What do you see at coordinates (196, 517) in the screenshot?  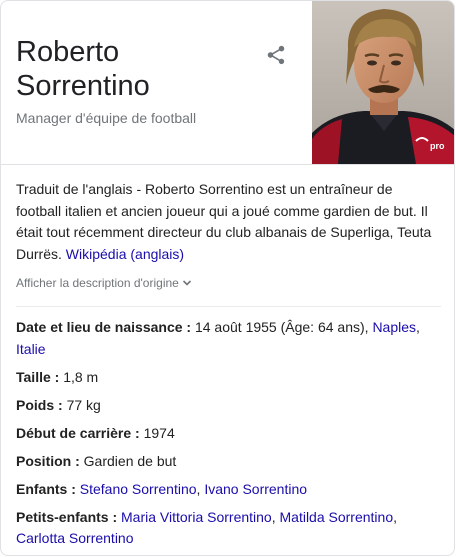 I see `grandchild-link-maria-vittoria: Maria Vittoria Sorrentino` at bounding box center [196, 517].